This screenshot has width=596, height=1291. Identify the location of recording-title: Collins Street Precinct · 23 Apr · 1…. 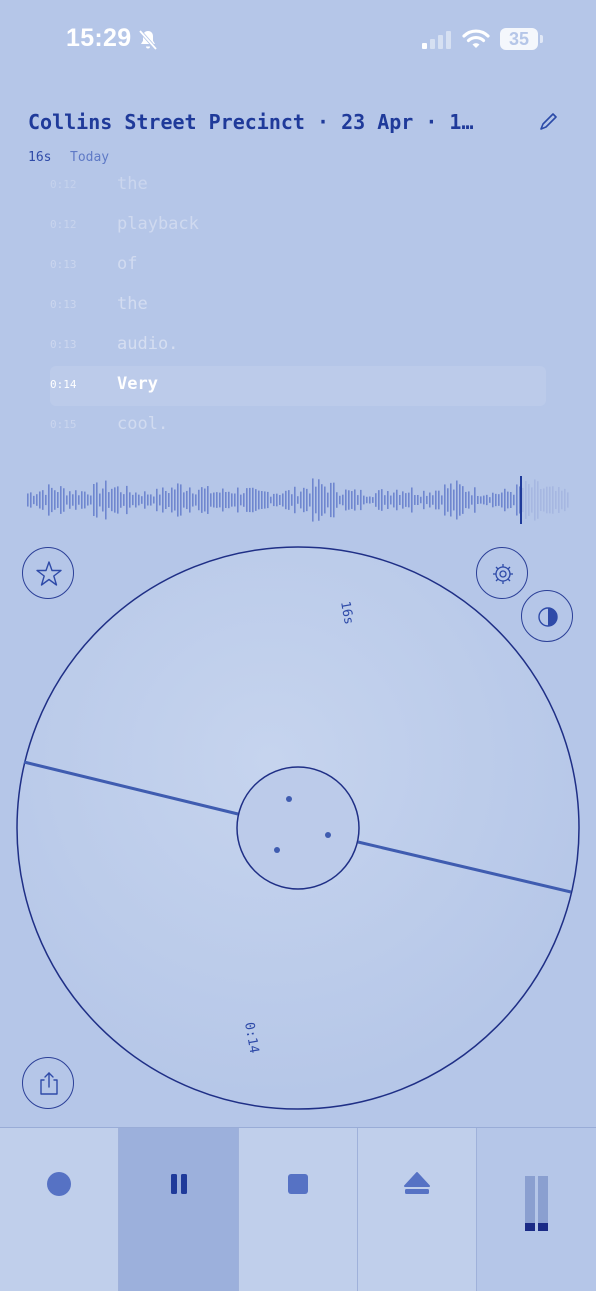
(263, 122).